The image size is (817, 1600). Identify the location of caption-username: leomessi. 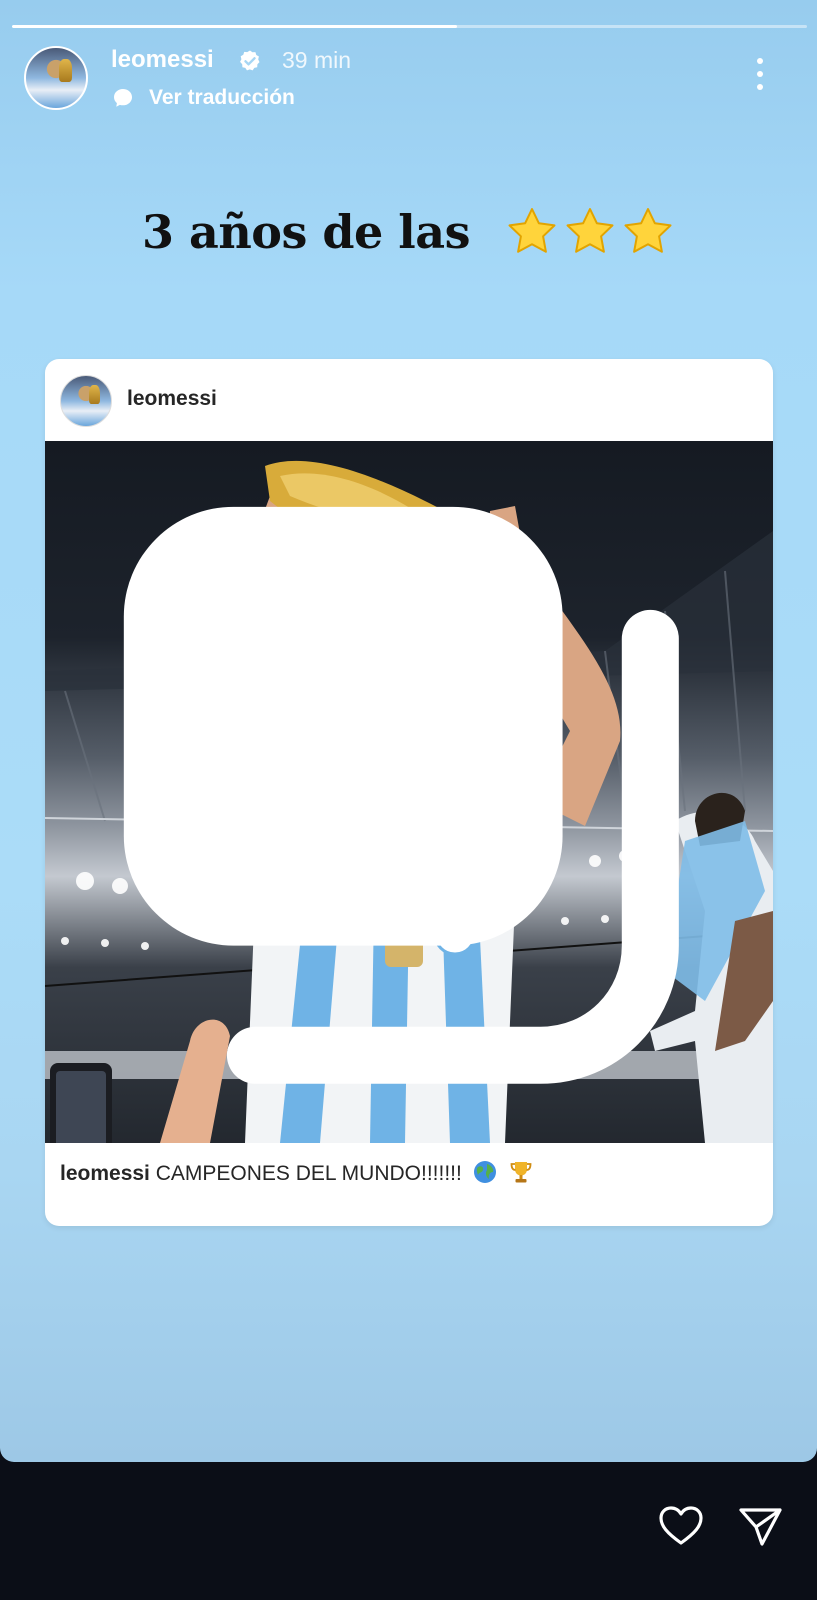
(105, 1173).